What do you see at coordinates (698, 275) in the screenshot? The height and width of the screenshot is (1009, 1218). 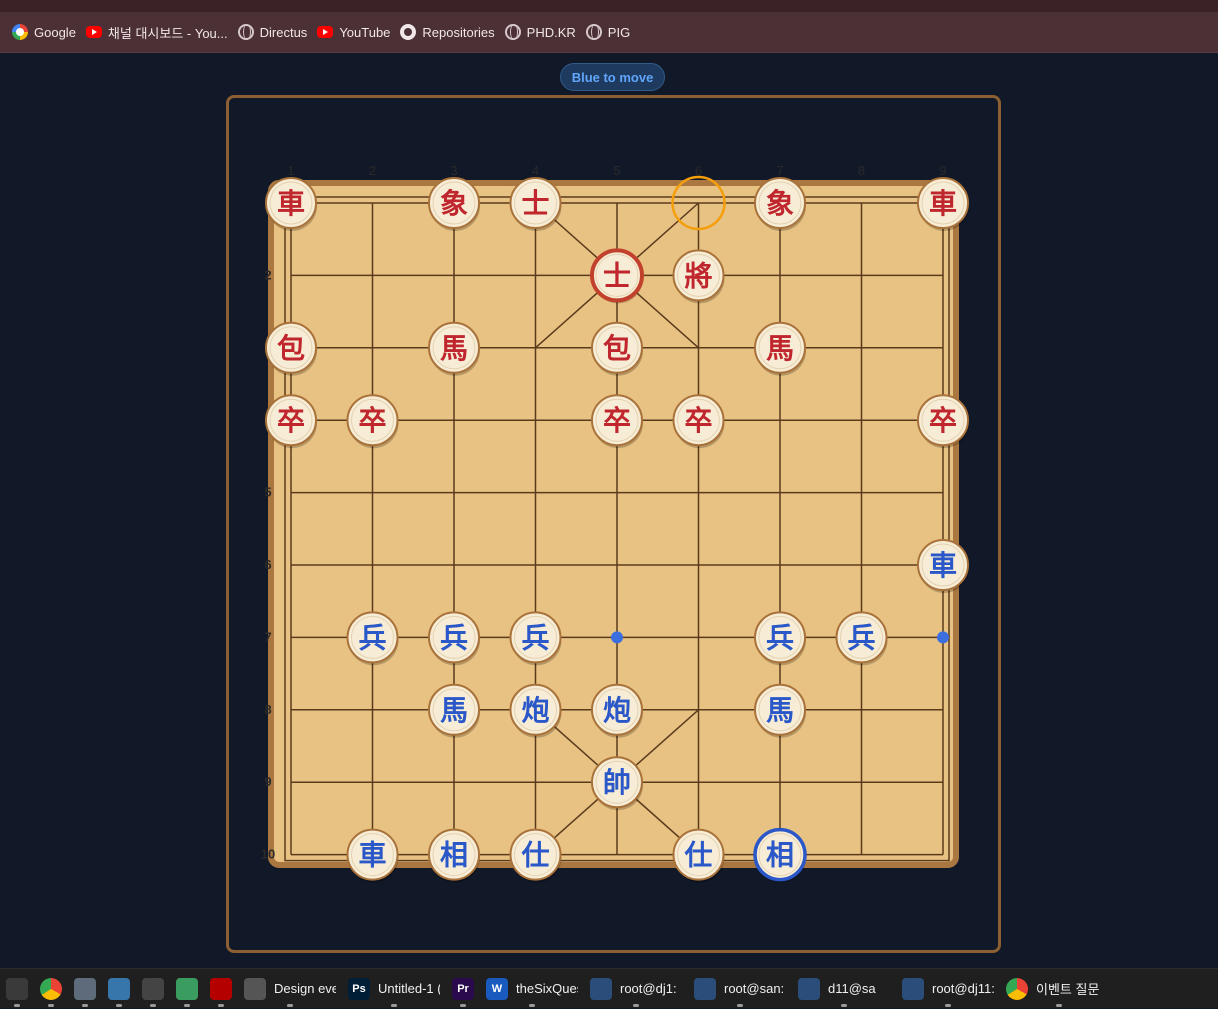 I see `red-piece-label: 將` at bounding box center [698, 275].